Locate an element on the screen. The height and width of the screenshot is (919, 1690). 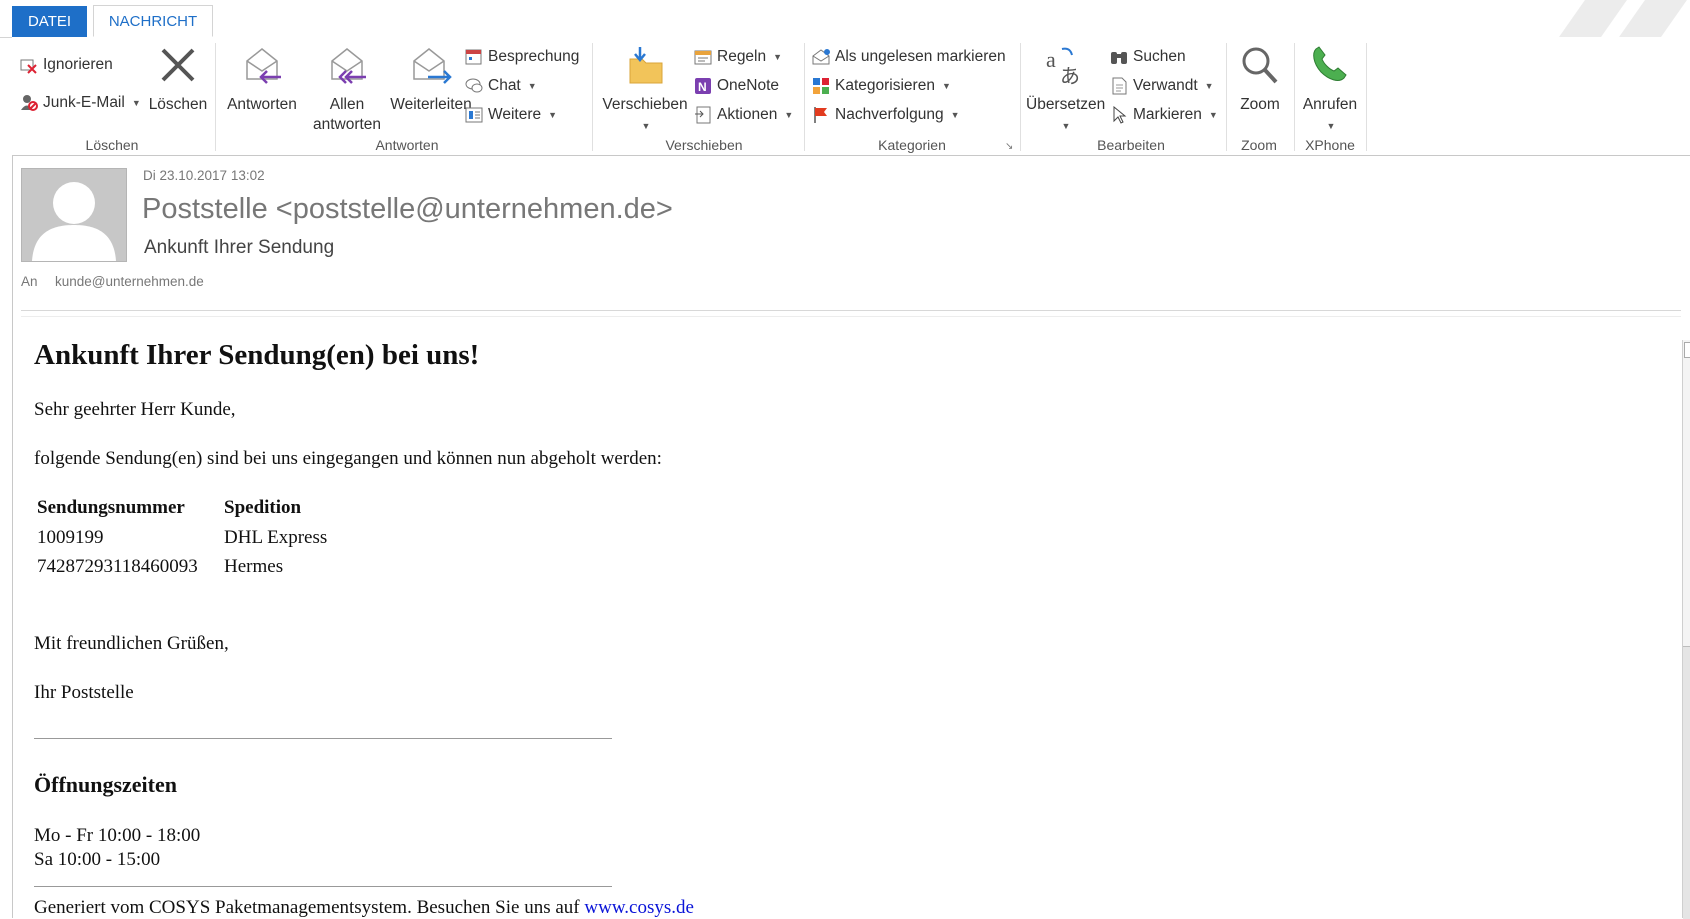
related-label: Verwandt is located at coordinates (1165, 85).